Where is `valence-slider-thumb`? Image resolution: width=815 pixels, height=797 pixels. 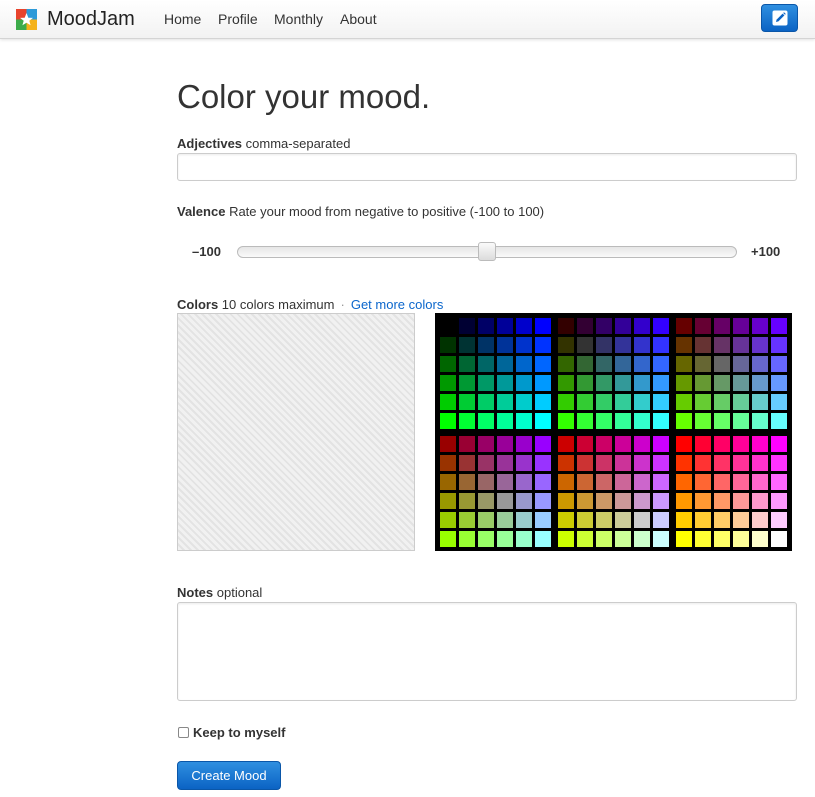
valence-slider-thumb is located at coordinates (487, 251).